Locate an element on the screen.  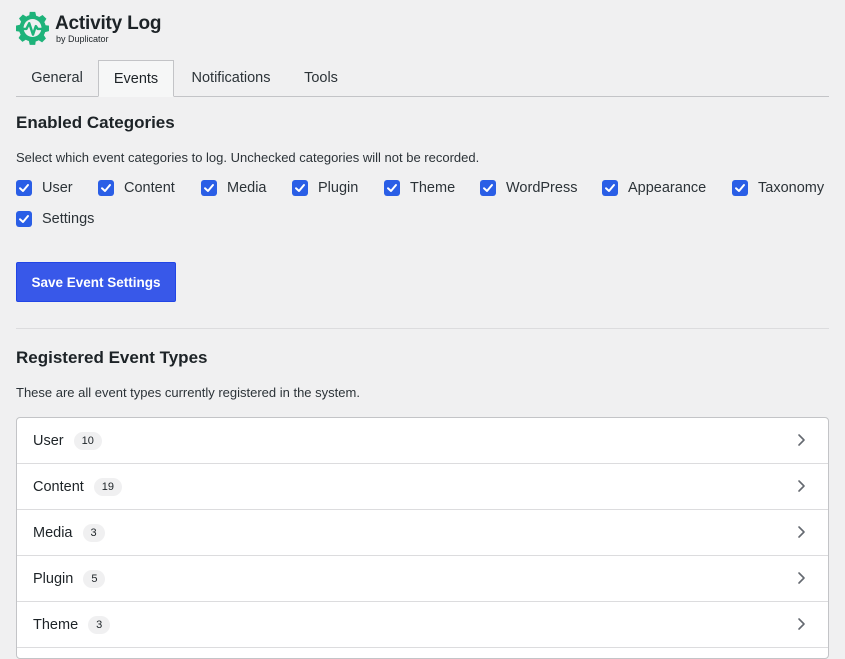
category-checkbox-settings: Settings is located at coordinates (55, 219).